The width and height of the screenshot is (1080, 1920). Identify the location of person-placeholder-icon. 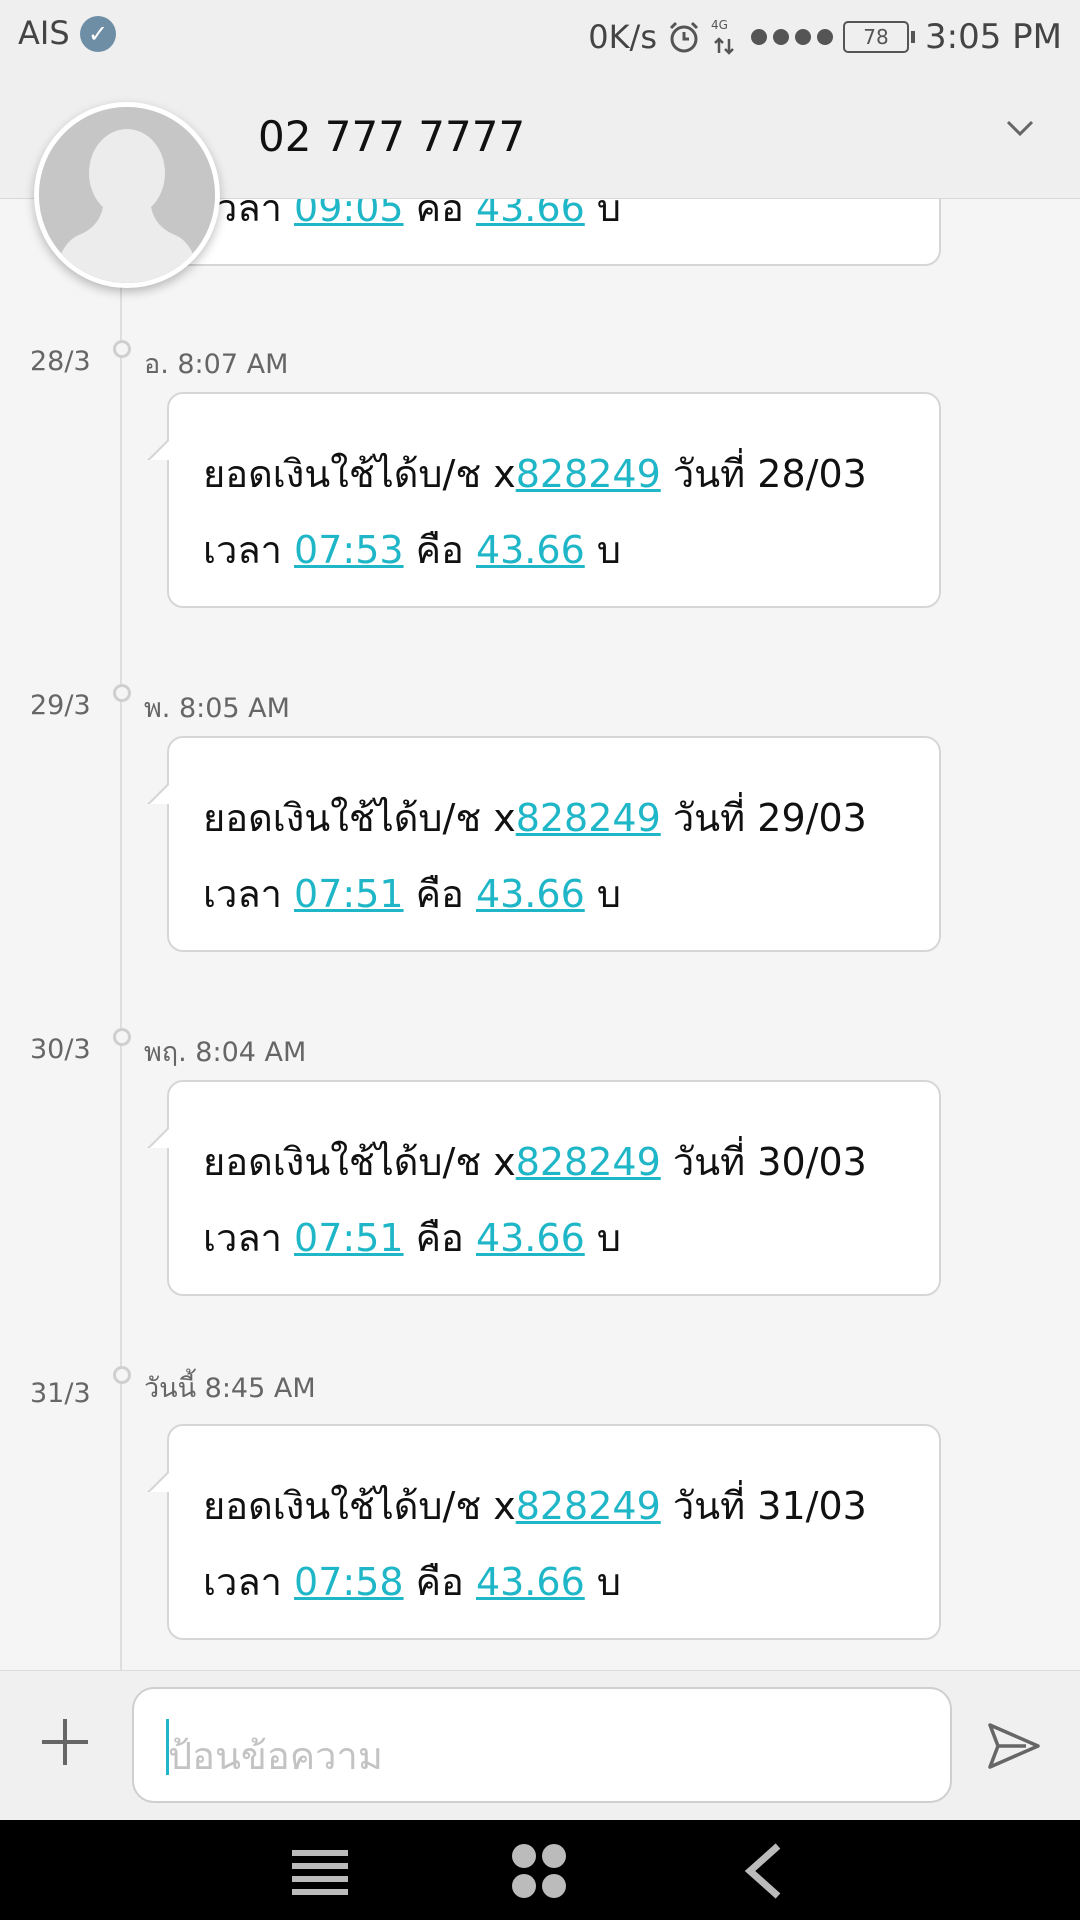
(127, 195).